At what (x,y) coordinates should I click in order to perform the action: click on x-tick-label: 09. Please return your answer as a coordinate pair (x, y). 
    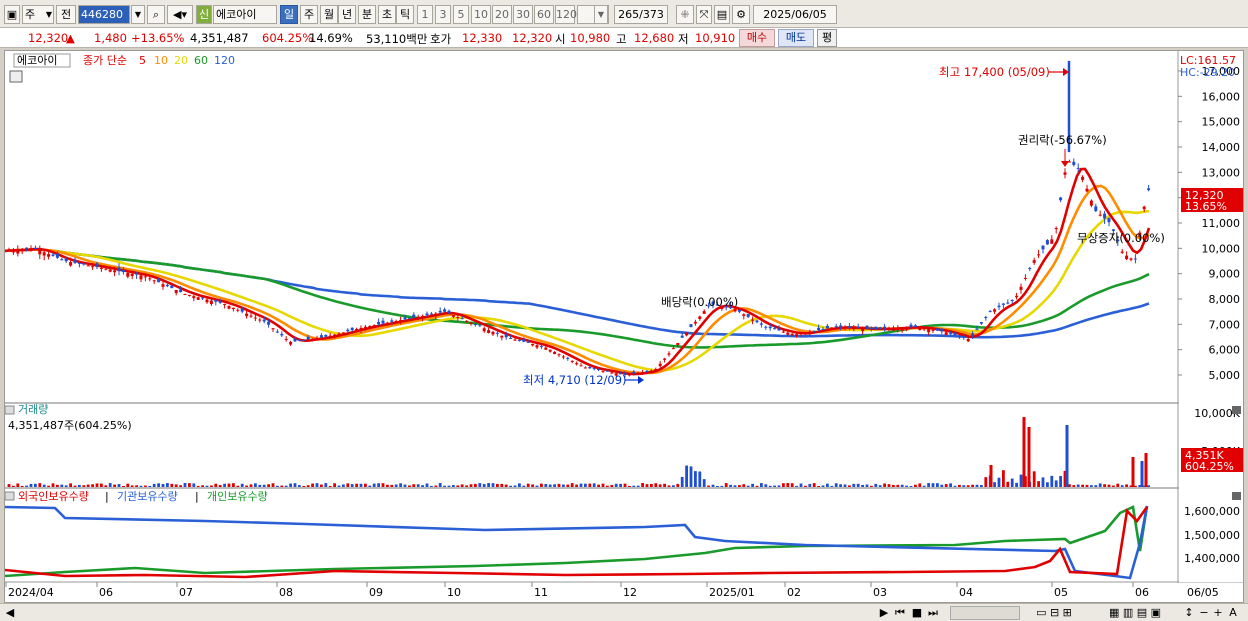
    Looking at the image, I should click on (376, 592).